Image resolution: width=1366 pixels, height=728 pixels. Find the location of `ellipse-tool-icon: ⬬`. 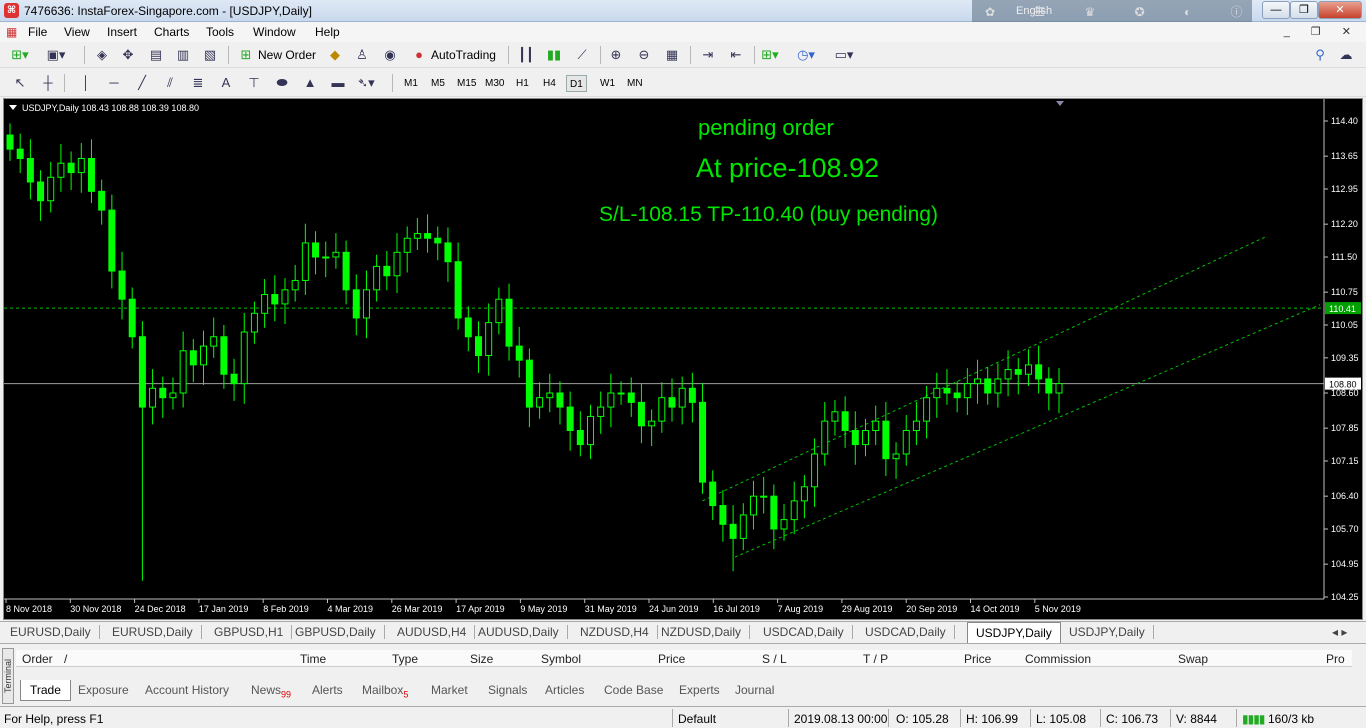

ellipse-tool-icon: ⬬ is located at coordinates (282, 83).